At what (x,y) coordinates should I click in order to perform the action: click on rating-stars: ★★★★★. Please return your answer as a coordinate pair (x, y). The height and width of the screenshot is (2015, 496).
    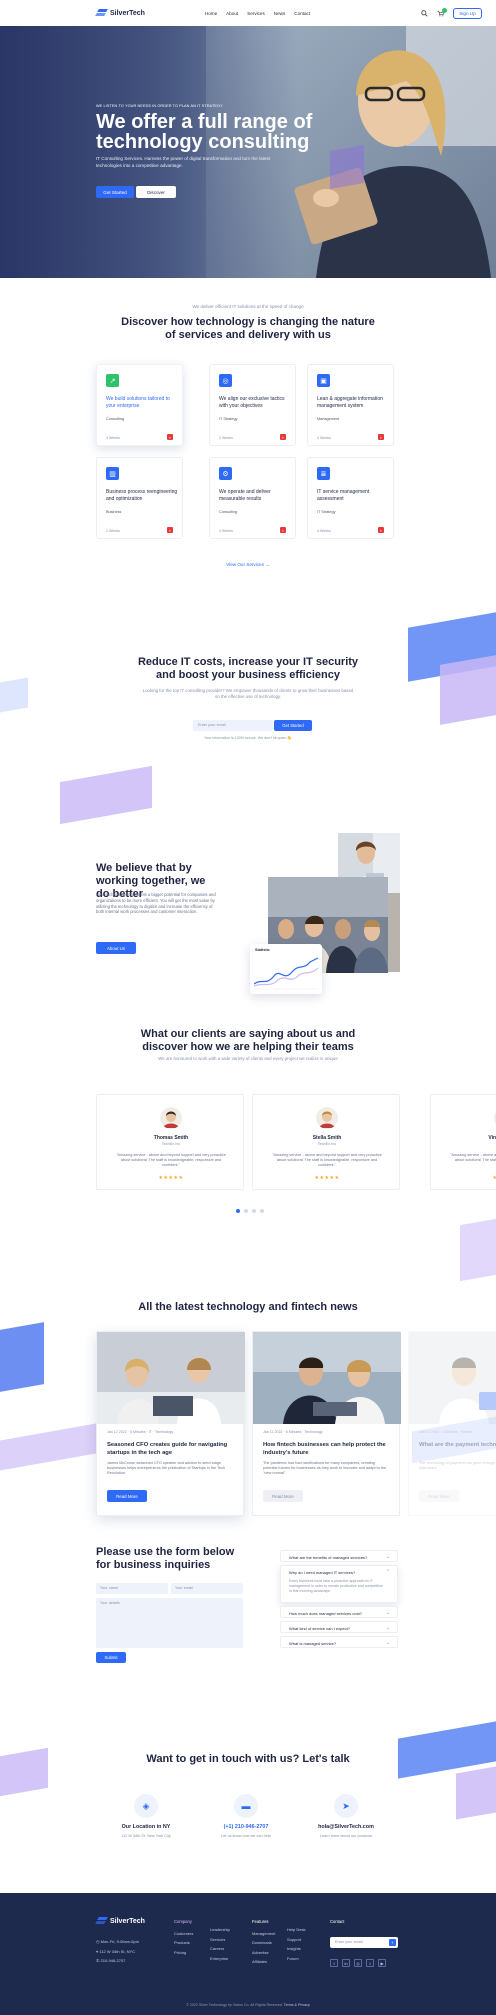
    Looking at the image, I should click on (327, 1178).